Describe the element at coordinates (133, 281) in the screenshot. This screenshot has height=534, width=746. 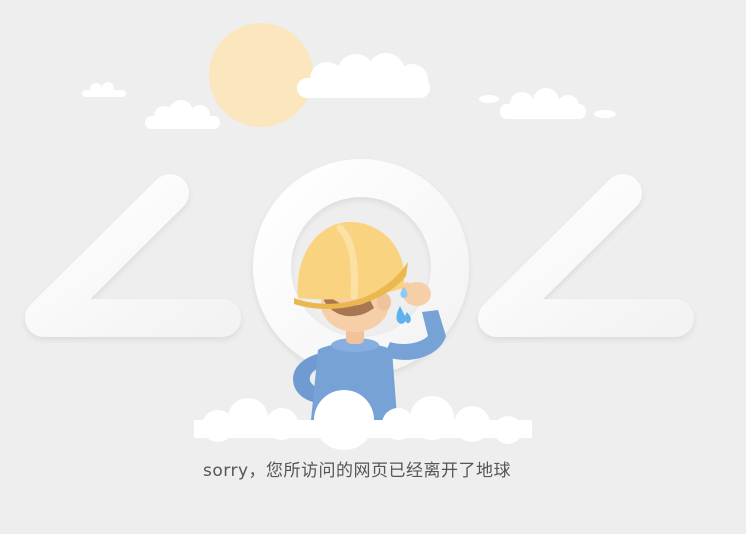
I see `digit-four-left` at that location.